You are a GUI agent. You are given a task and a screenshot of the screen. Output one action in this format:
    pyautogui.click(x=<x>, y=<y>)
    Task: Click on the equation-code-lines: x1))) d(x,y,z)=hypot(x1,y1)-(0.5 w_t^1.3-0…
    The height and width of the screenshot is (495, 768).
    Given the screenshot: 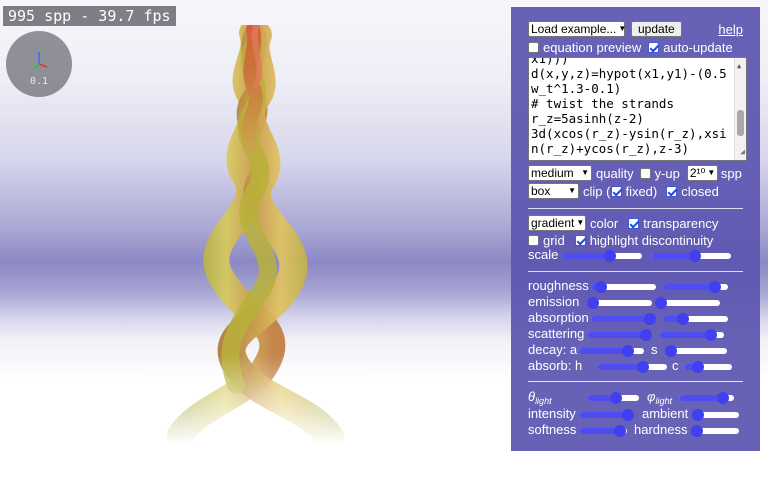 What is the action you would take?
    pyautogui.click(x=631, y=106)
    